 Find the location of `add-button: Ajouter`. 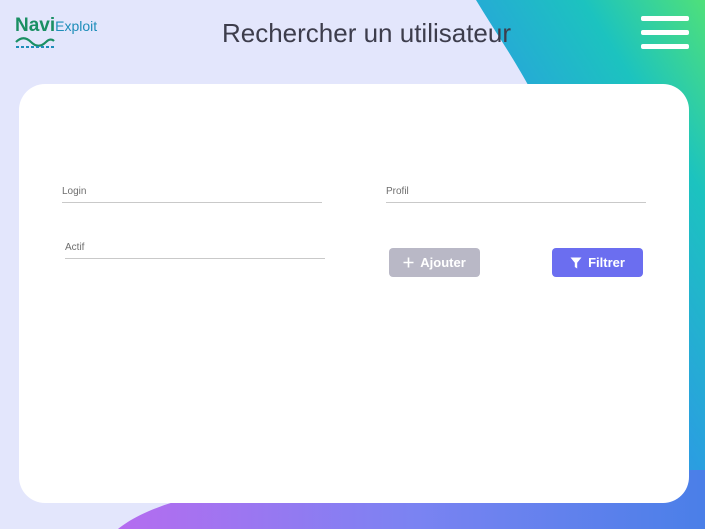

add-button: Ajouter is located at coordinates (434, 262).